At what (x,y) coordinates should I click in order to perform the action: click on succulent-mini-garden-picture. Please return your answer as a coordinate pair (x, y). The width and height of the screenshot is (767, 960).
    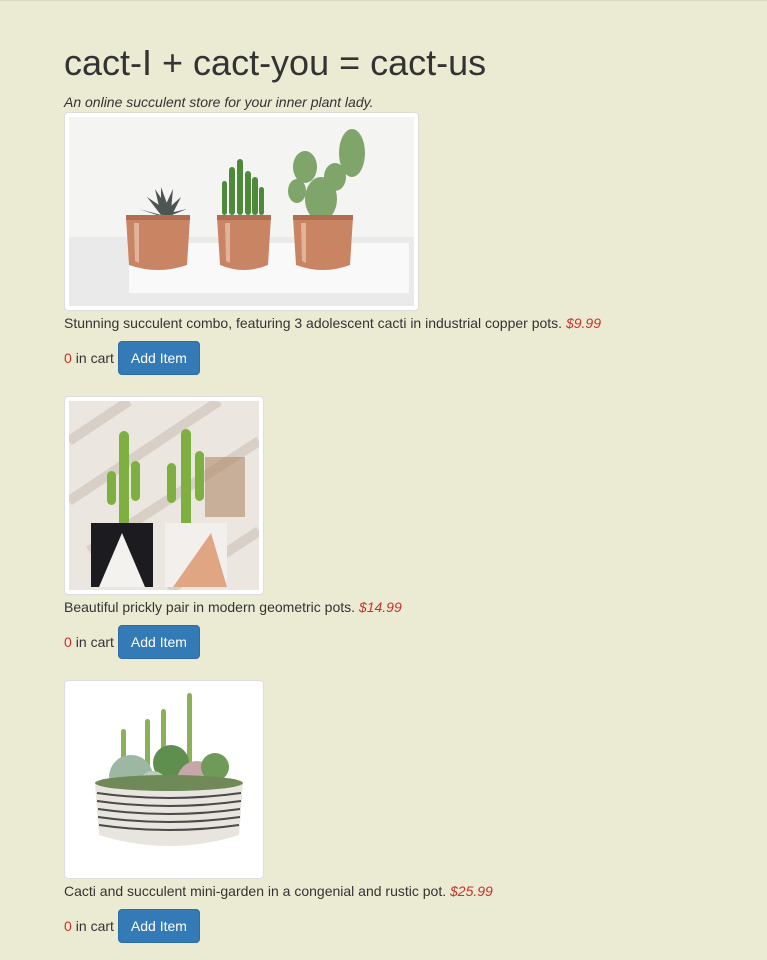
    Looking at the image, I should click on (164, 779).